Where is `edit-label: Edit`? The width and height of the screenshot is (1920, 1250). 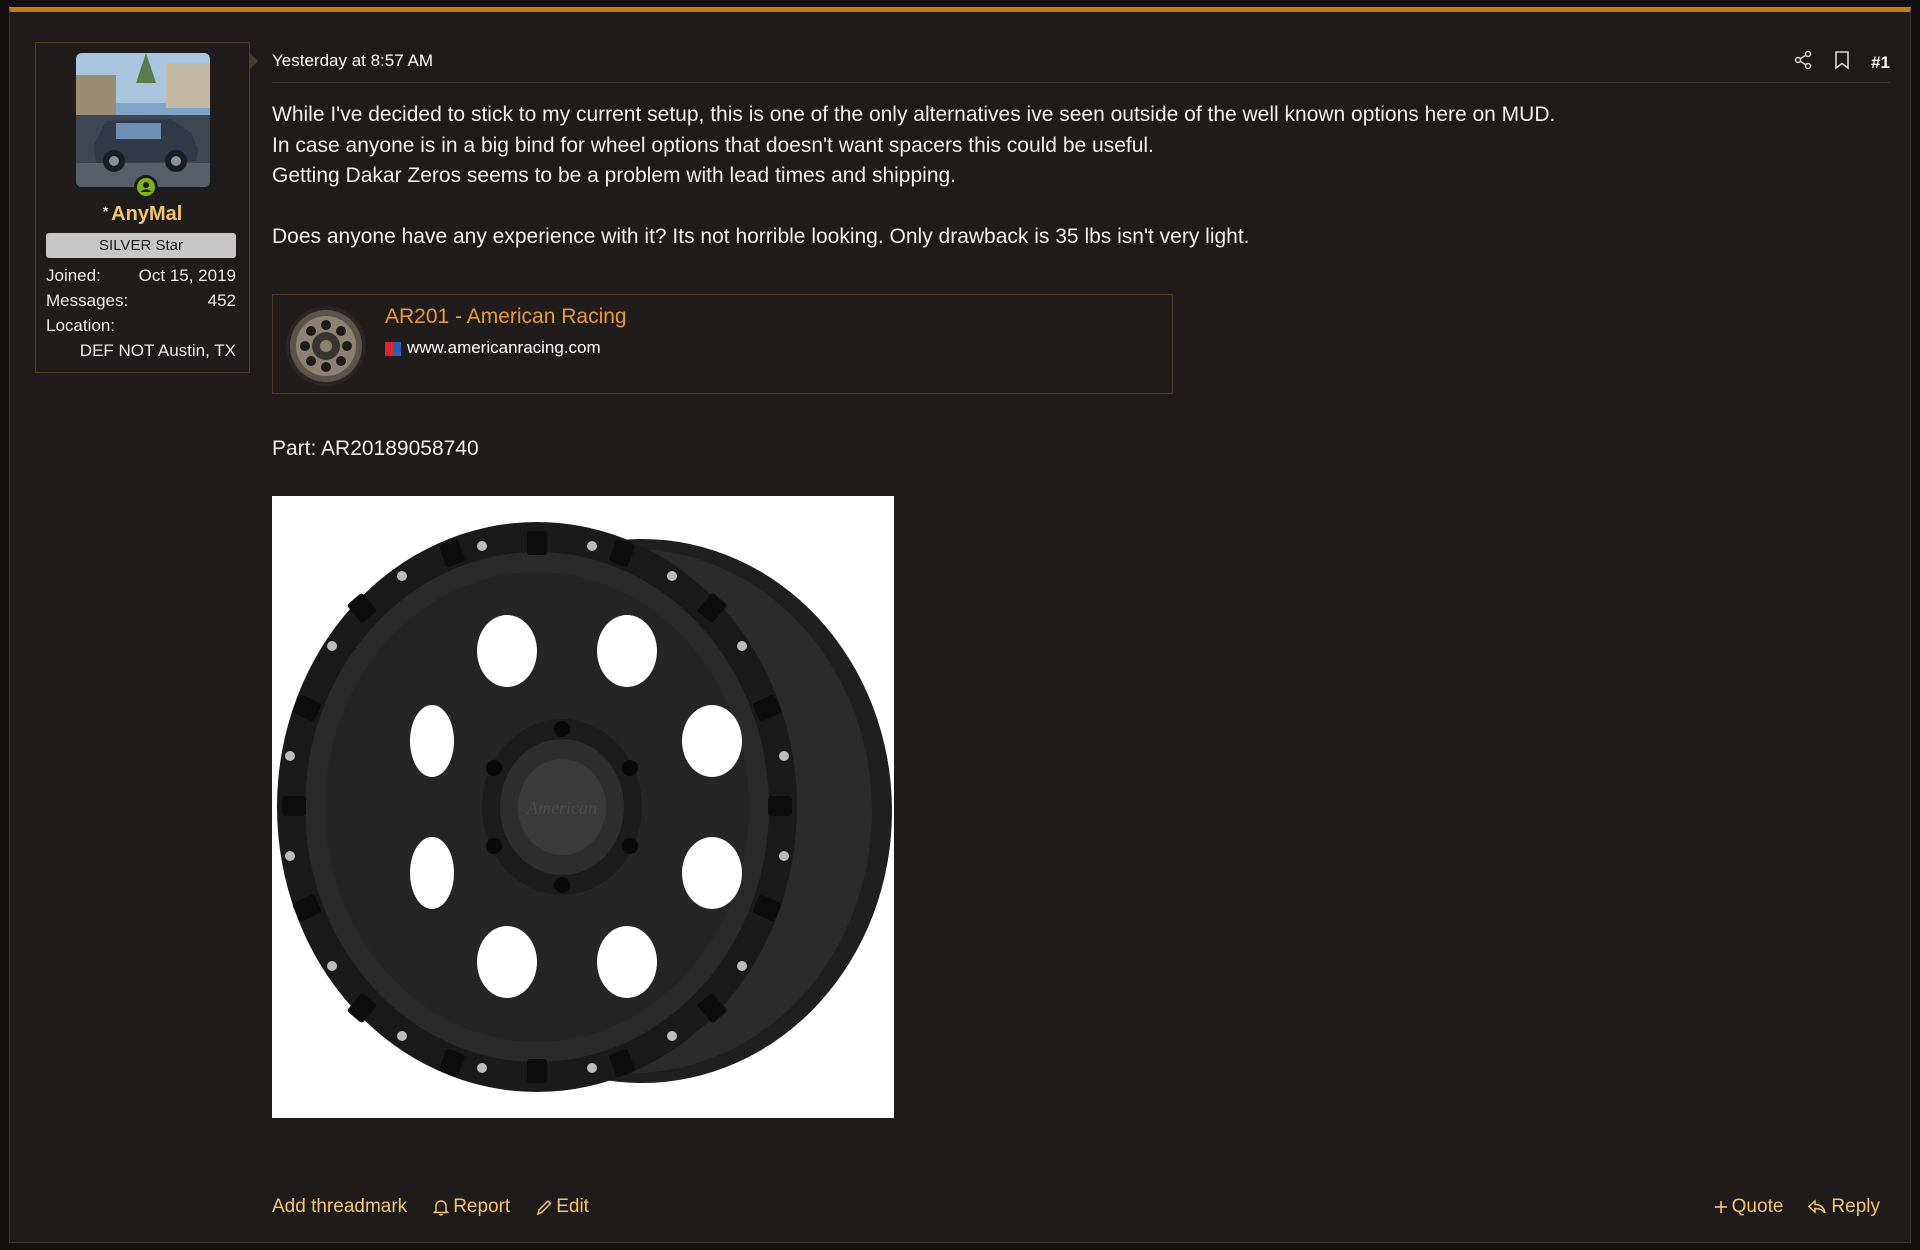 edit-label: Edit is located at coordinates (572, 1206).